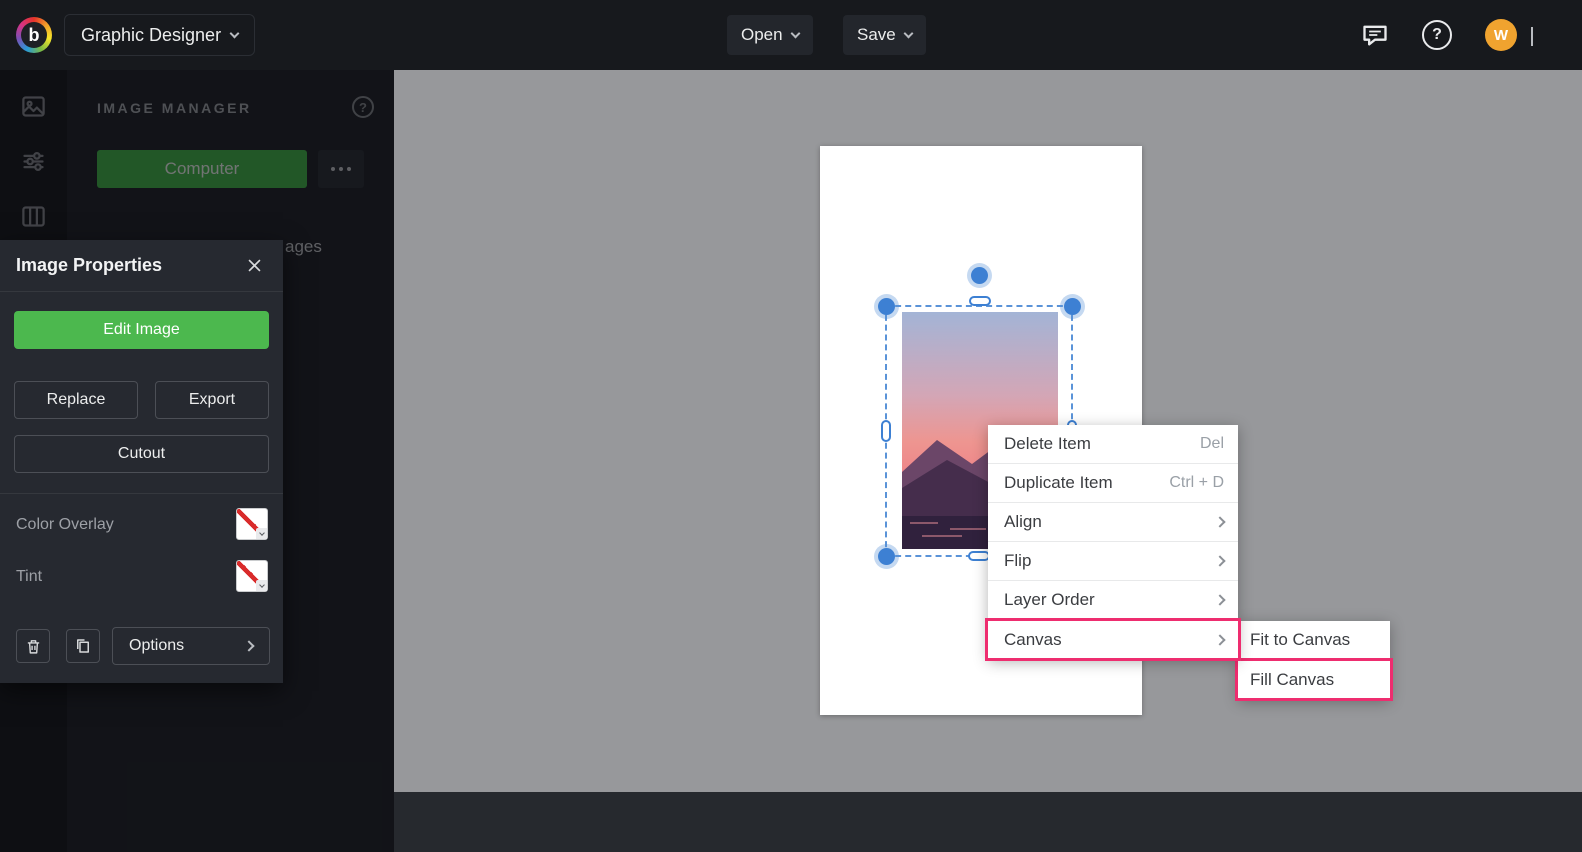  What do you see at coordinates (762, 34) in the screenshot?
I see `open-label: Open` at bounding box center [762, 34].